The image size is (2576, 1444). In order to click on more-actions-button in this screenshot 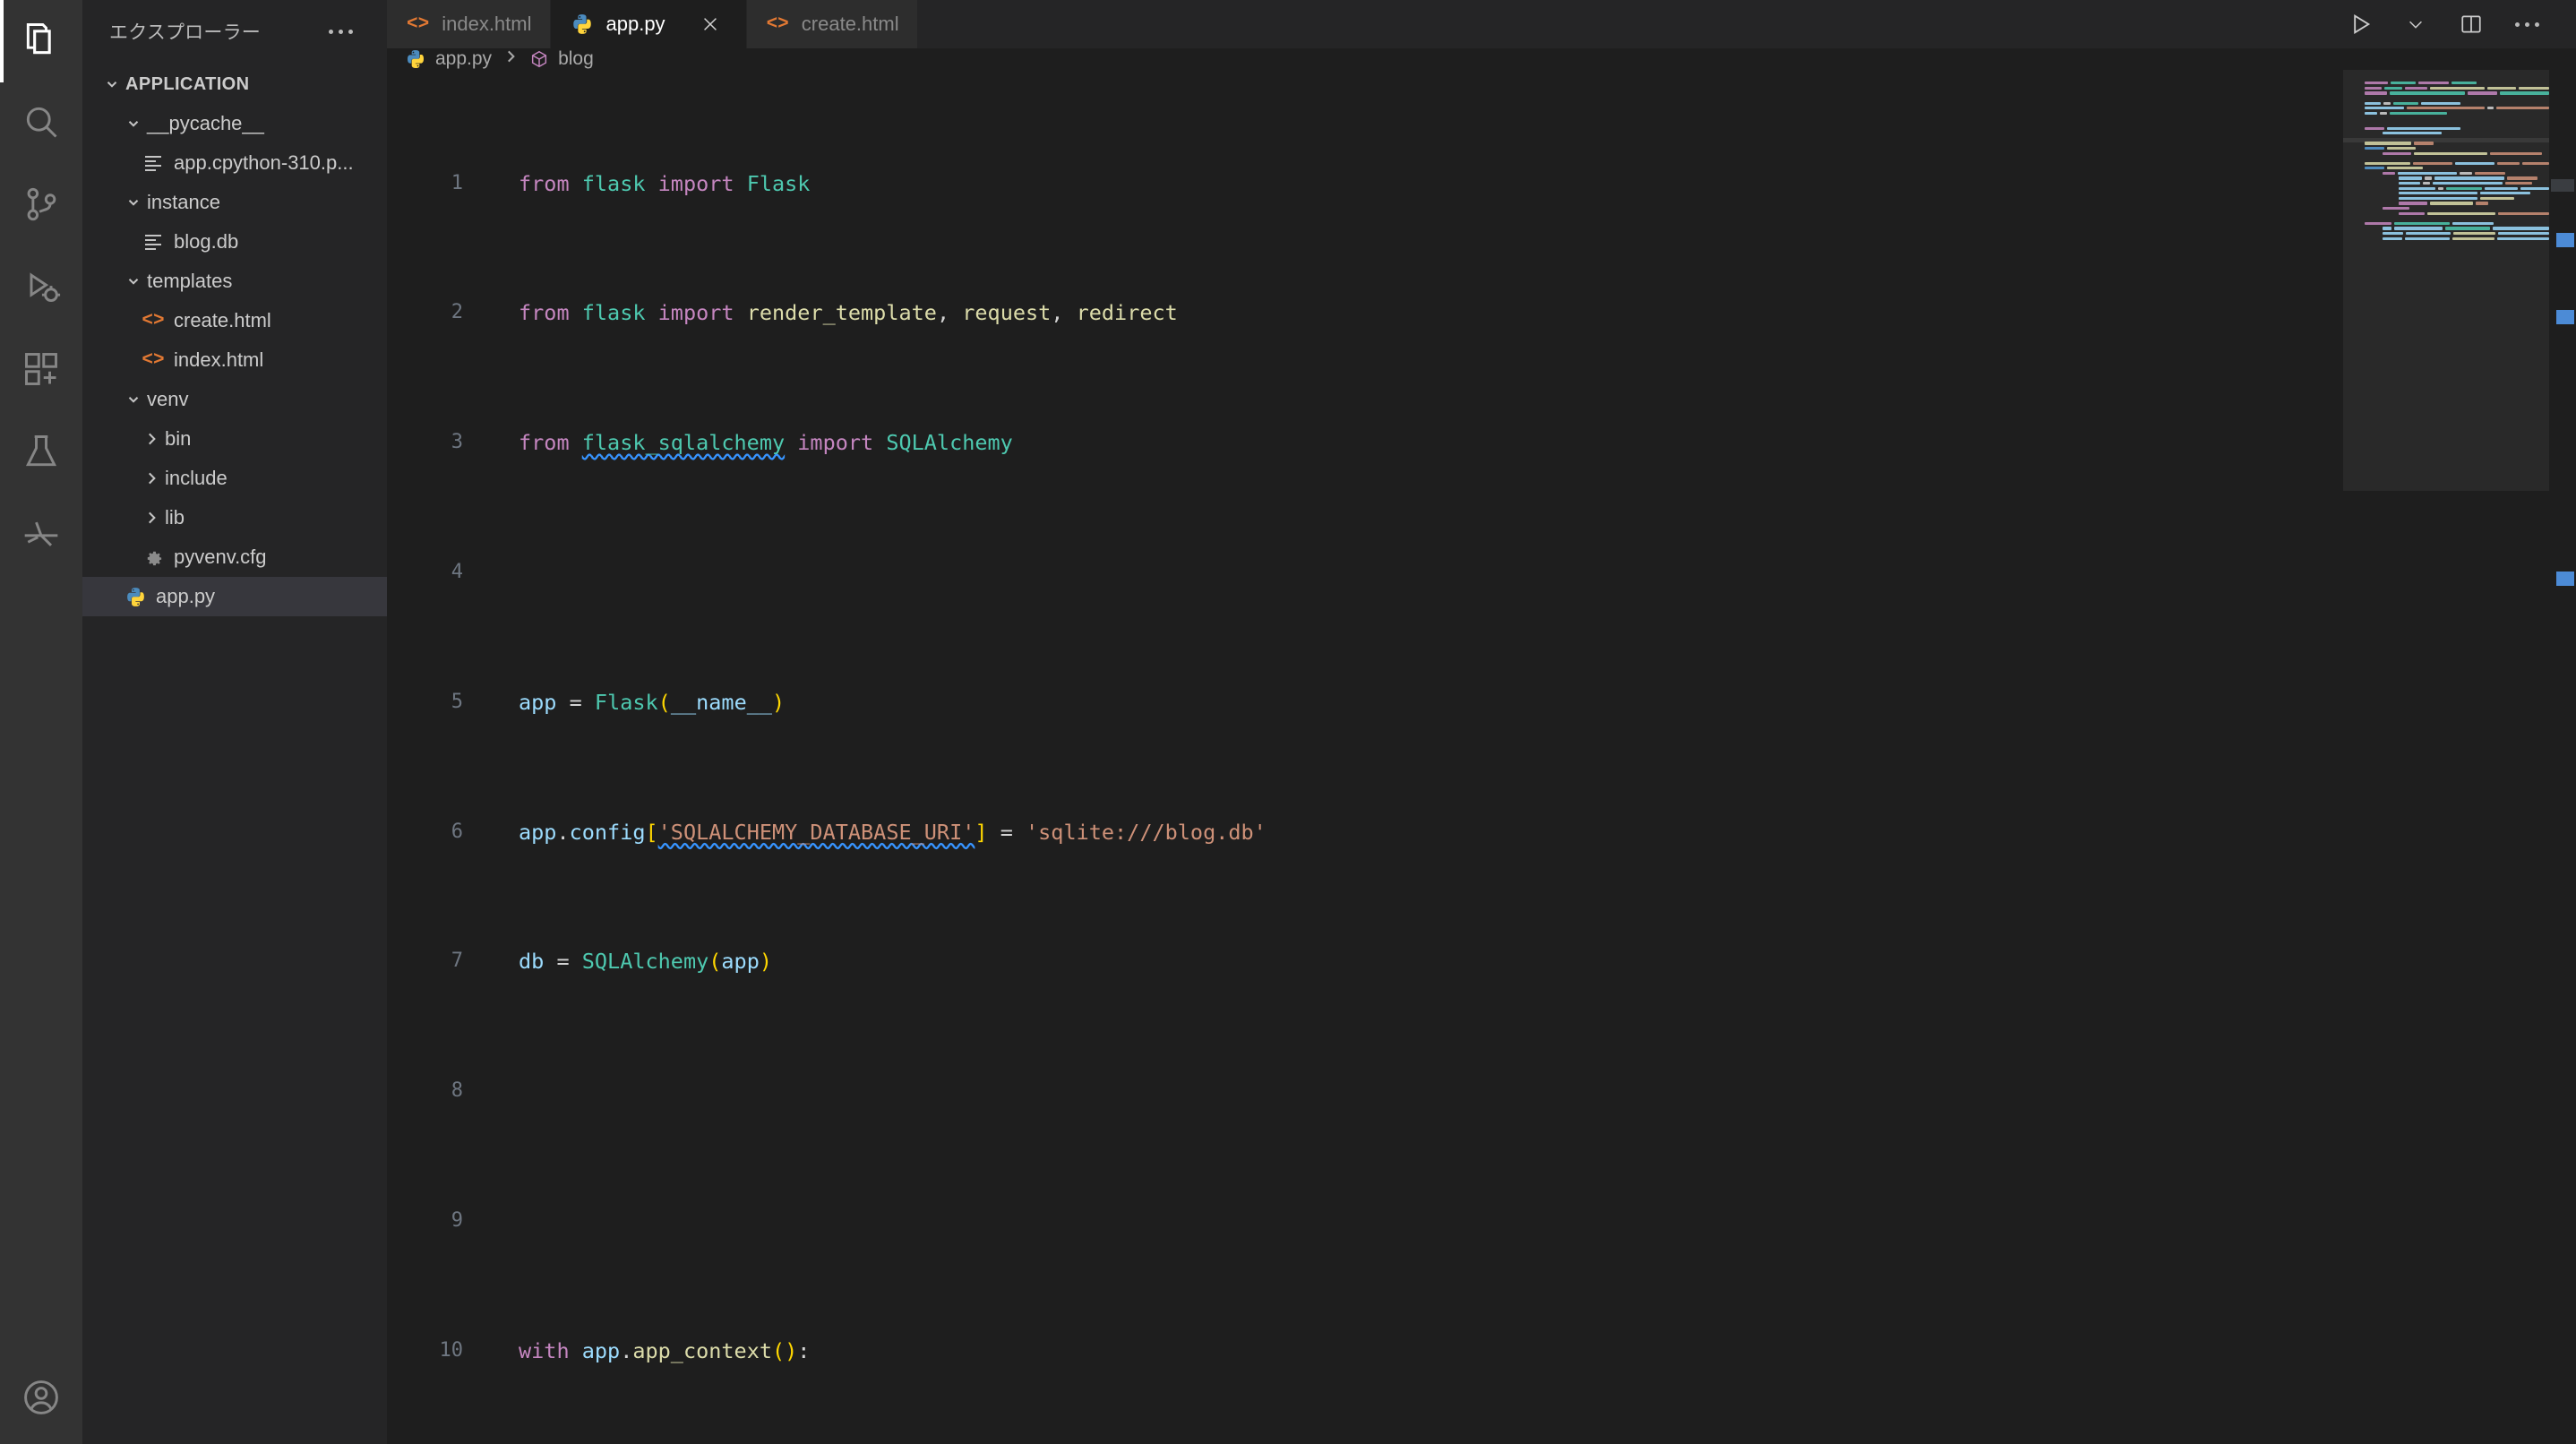, I will do `click(2527, 24)`.